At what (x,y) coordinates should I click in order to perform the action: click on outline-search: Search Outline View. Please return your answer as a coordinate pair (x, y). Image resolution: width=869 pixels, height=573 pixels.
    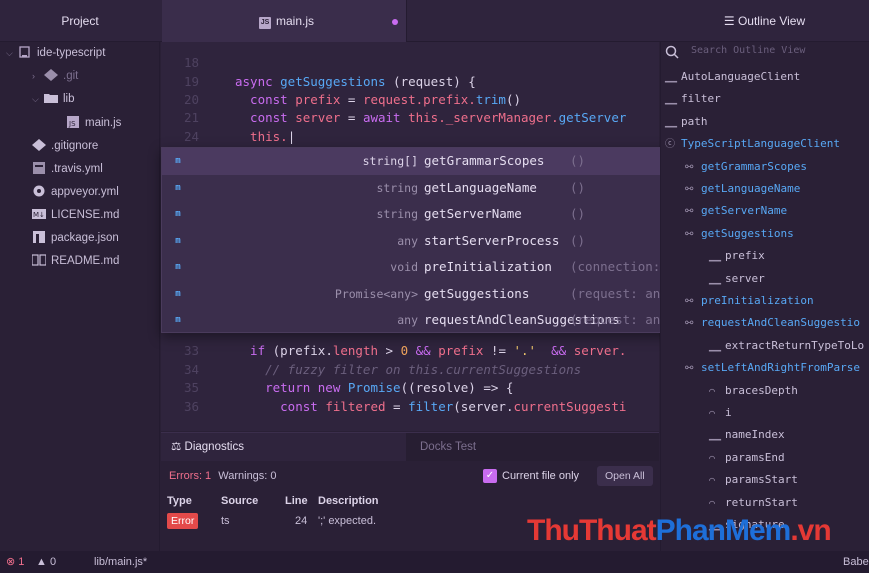
    Looking at the image, I should click on (765, 53).